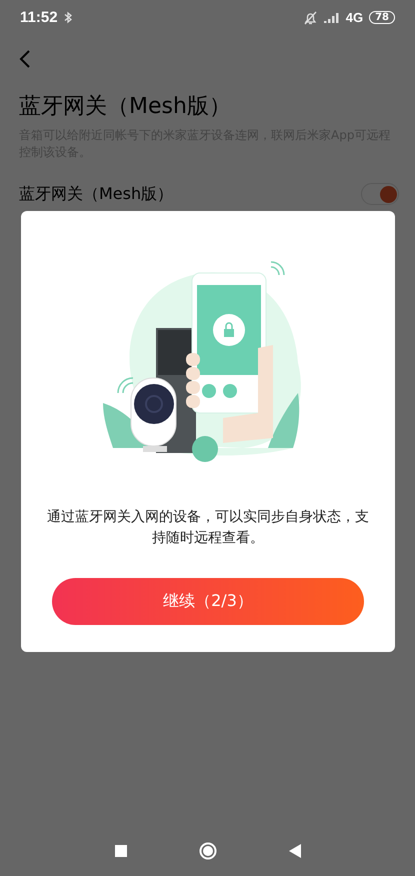 Image resolution: width=415 pixels, height=876 pixels. What do you see at coordinates (120, 851) in the screenshot?
I see `recents-icon` at bounding box center [120, 851].